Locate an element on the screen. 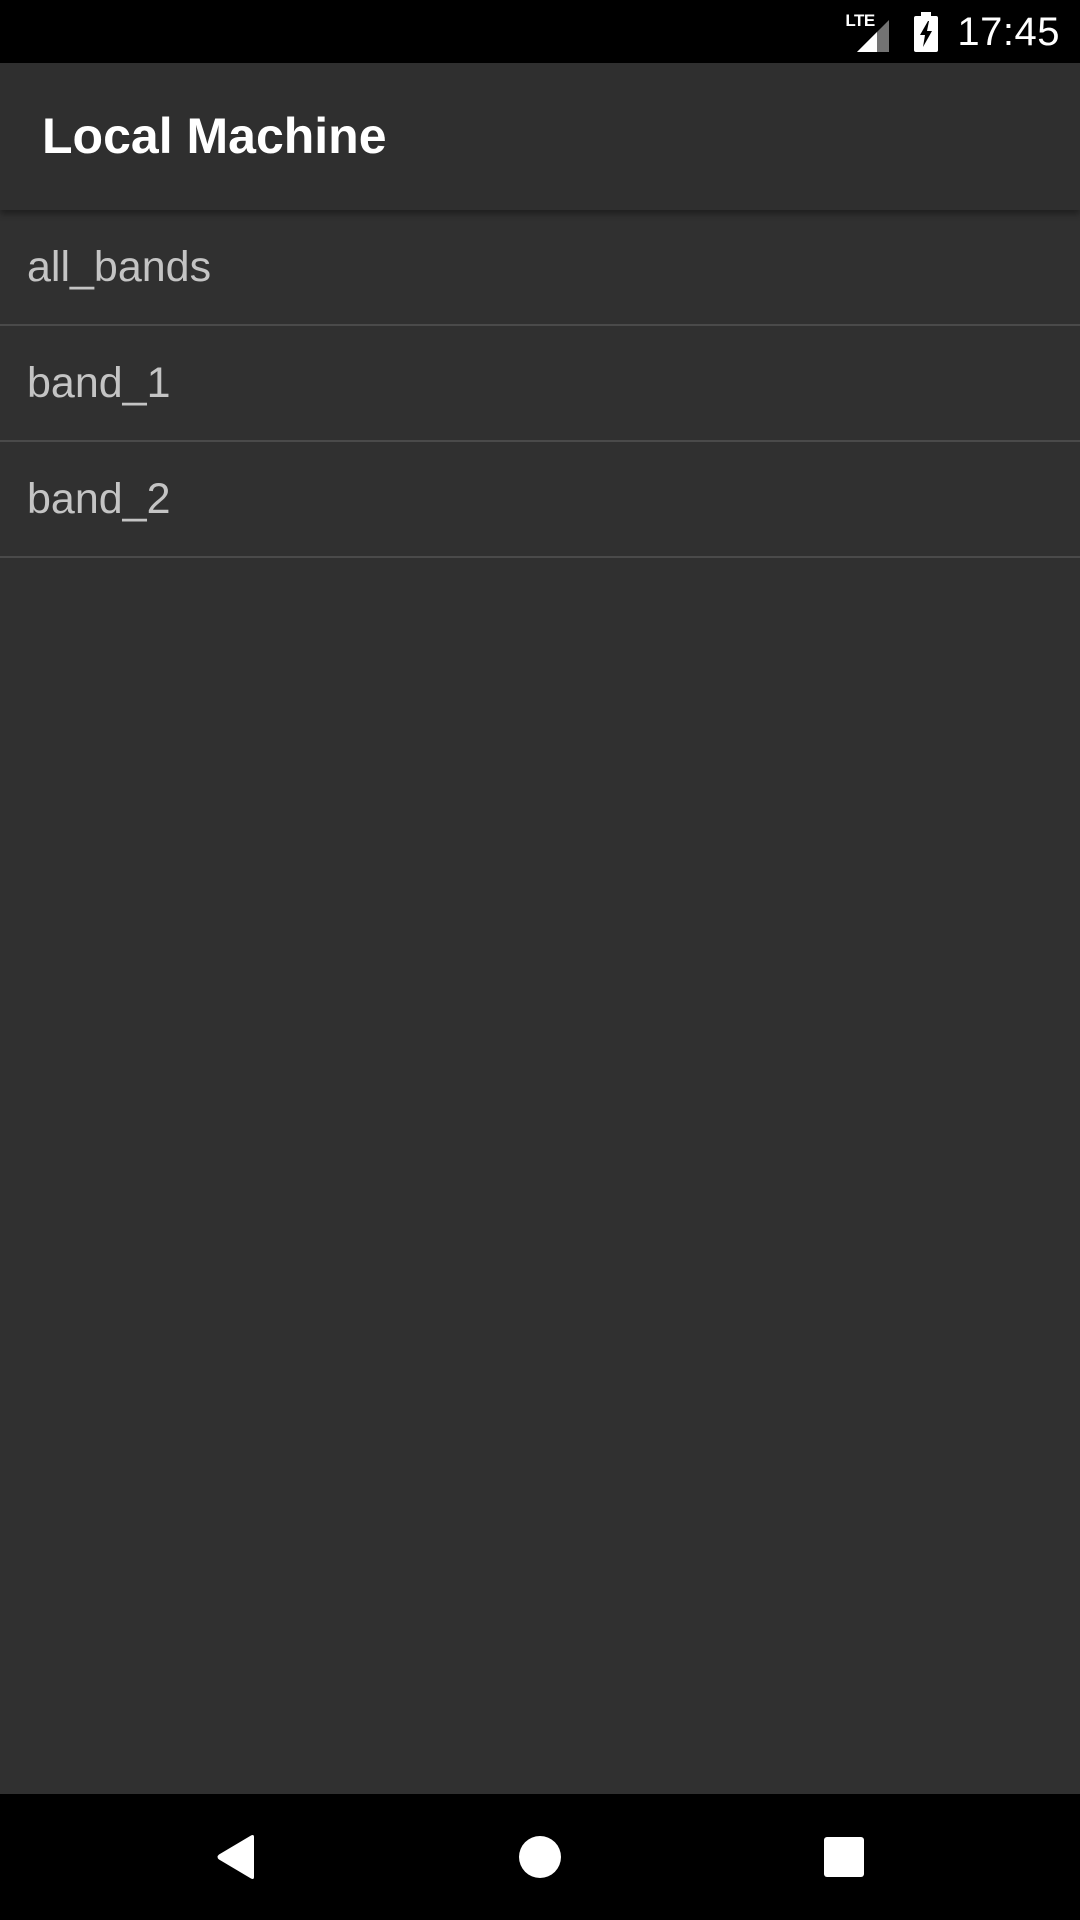 This screenshot has width=1080, height=1920. status-clock: 17:45 is located at coordinates (1008, 31).